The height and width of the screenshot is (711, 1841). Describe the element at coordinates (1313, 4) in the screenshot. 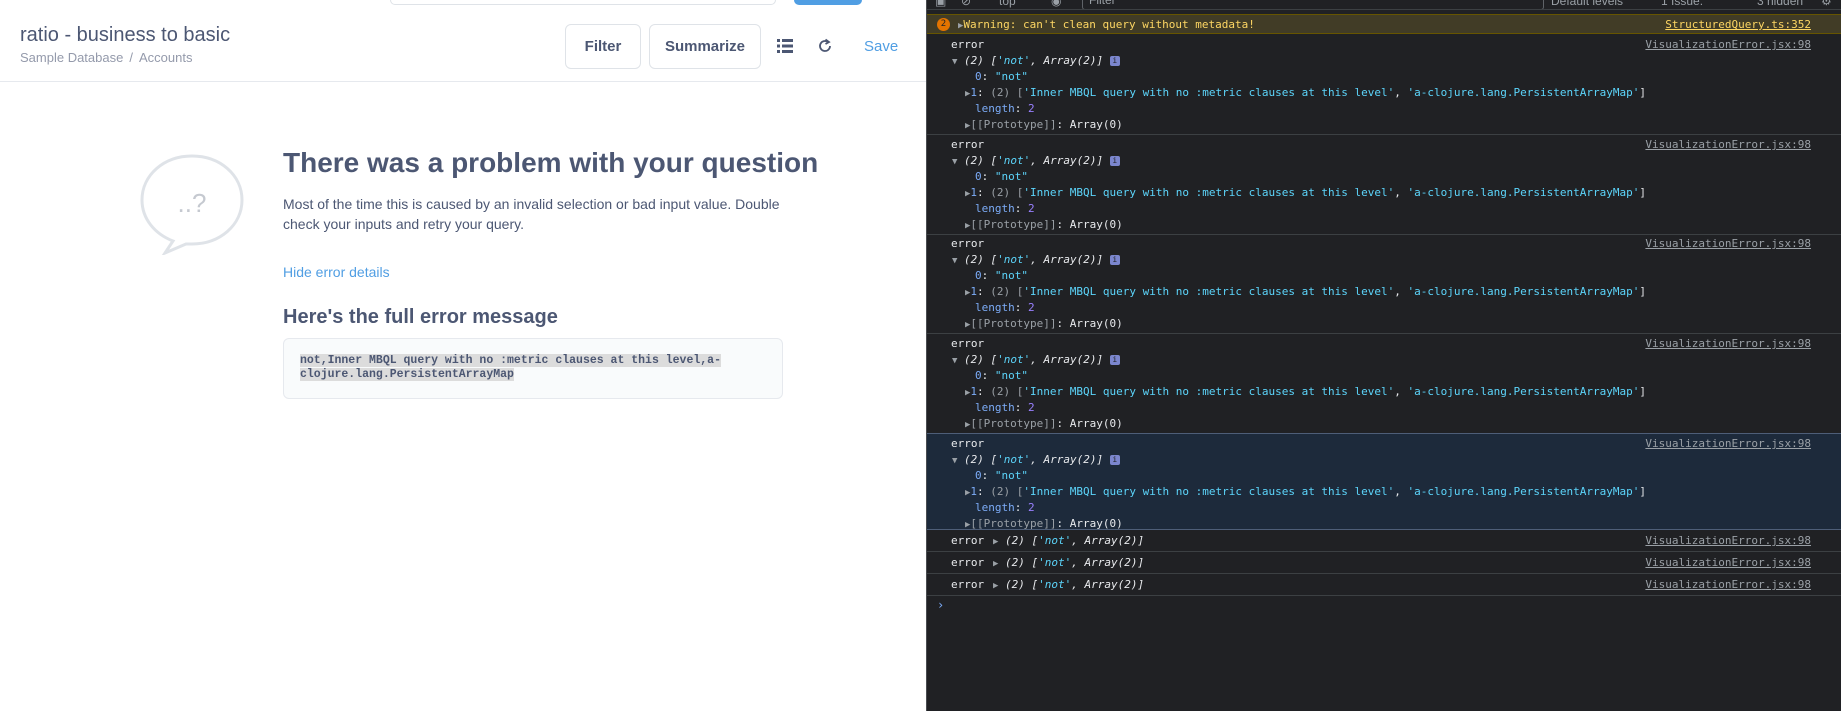

I see `console-filter-input: Filter` at that location.